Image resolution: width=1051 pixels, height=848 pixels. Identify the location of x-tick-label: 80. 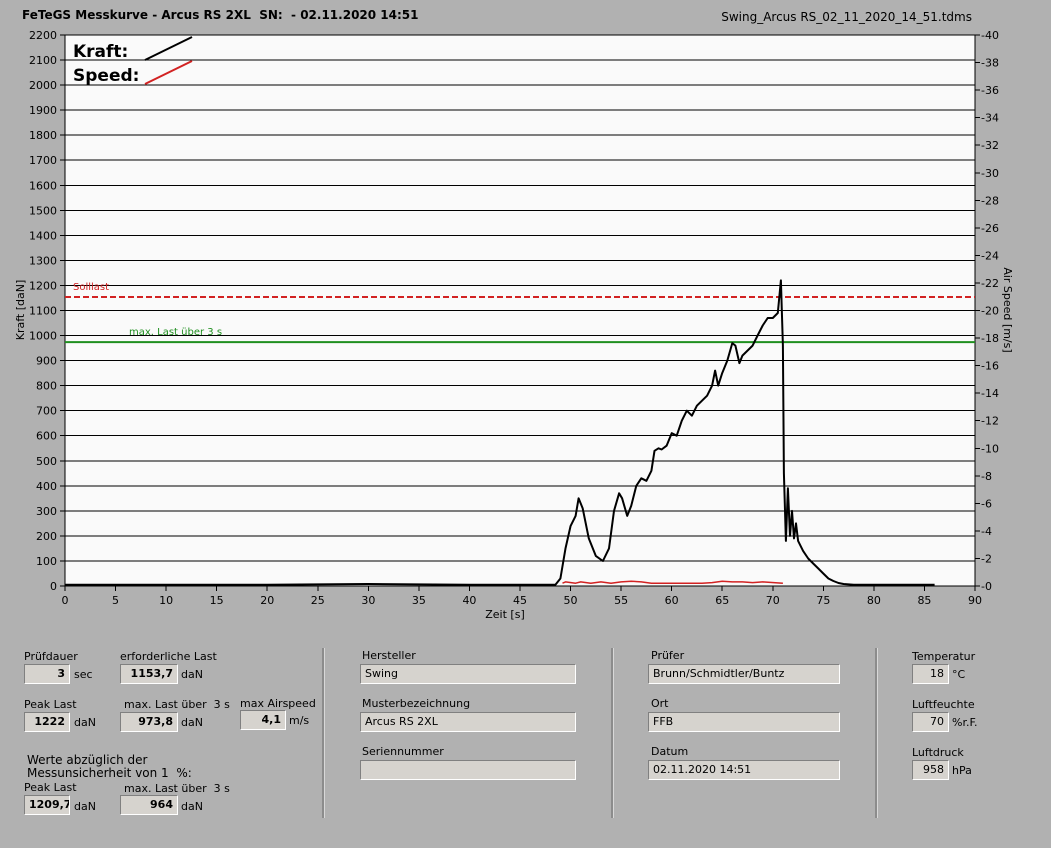
(874, 600).